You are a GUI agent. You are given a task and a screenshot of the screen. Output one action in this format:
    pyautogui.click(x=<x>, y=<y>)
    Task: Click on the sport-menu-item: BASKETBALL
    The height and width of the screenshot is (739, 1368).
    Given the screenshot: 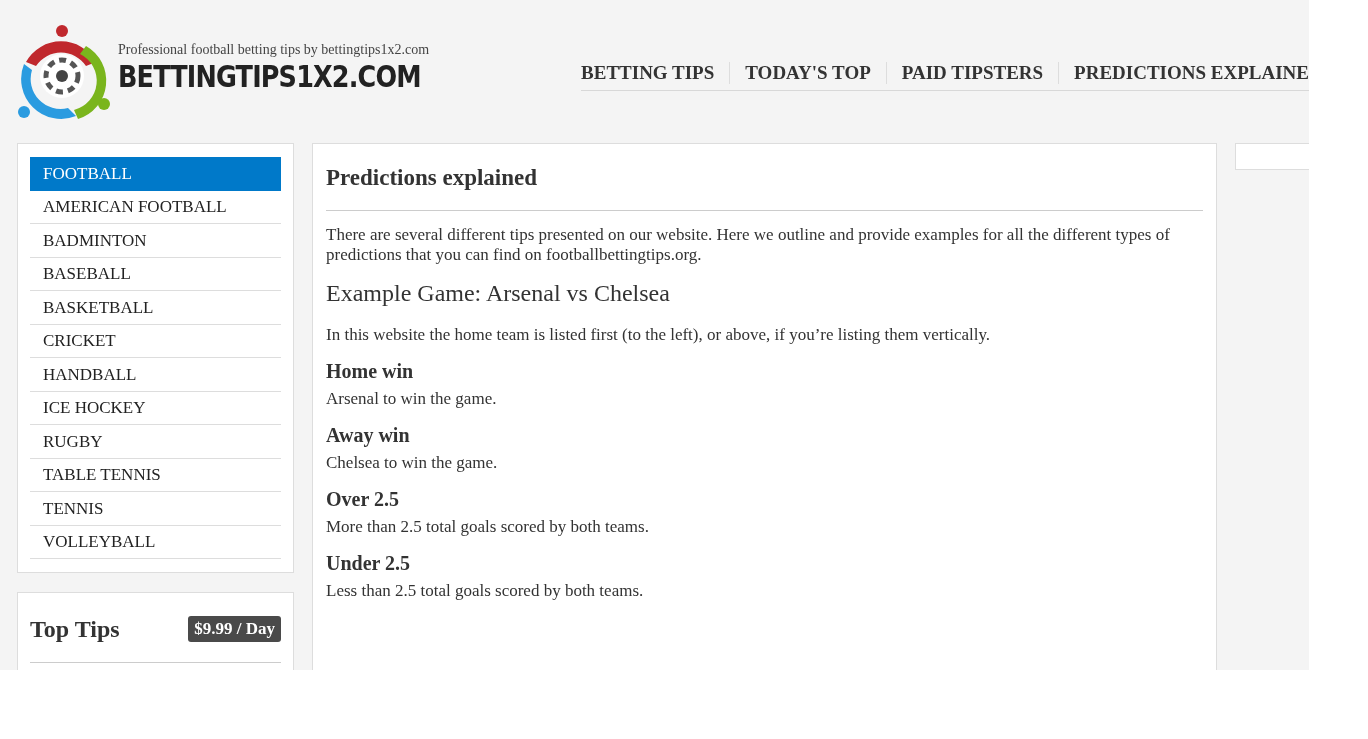 What is the action you would take?
    pyautogui.click(x=155, y=308)
    